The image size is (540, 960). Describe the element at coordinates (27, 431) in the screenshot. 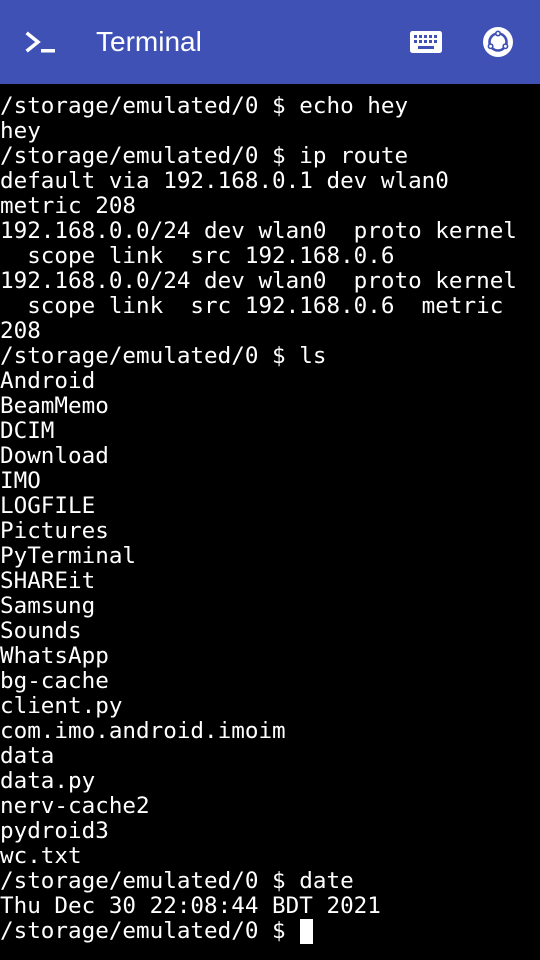

I see `terminal-line: DCIM` at that location.